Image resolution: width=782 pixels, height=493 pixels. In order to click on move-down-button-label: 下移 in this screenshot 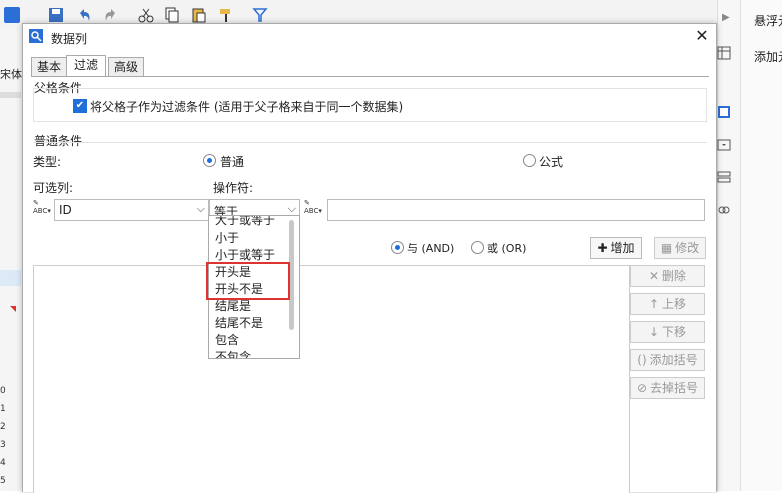, I will do `click(674, 332)`.